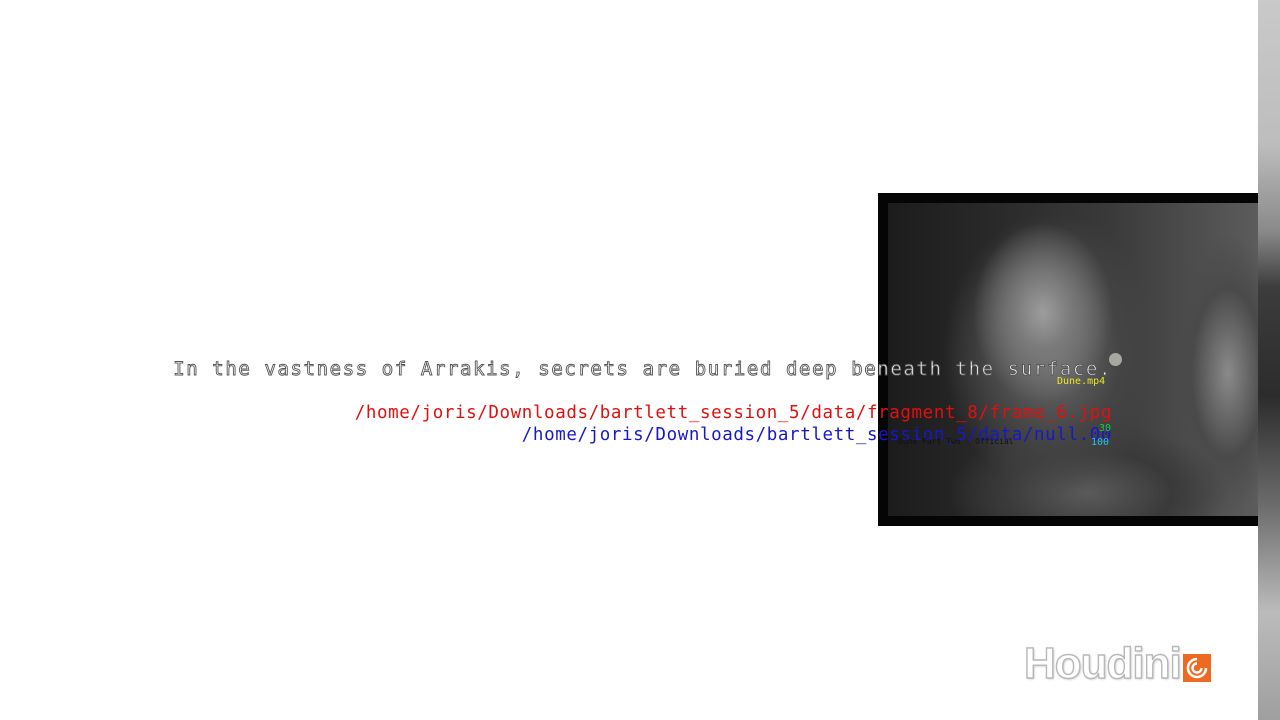 Image resolution: width=1280 pixels, height=720 pixels. Describe the element at coordinates (956, 441) in the screenshot. I see `video-title-label: Dune Part Two - Official` at that location.